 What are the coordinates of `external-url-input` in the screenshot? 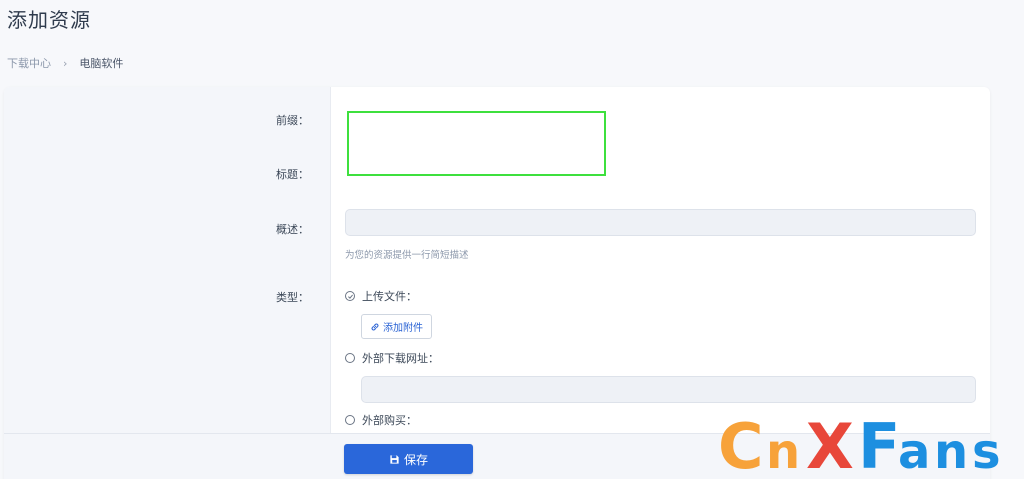 It's located at (668, 389).